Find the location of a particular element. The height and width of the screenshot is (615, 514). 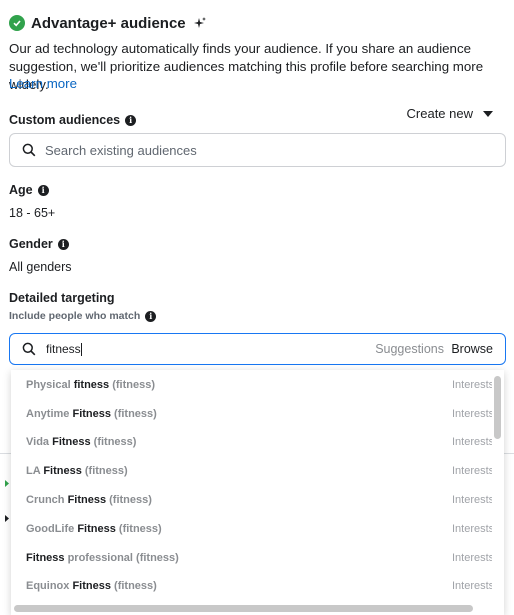

result-name: LA Fitness (fitness) is located at coordinates (77, 470).